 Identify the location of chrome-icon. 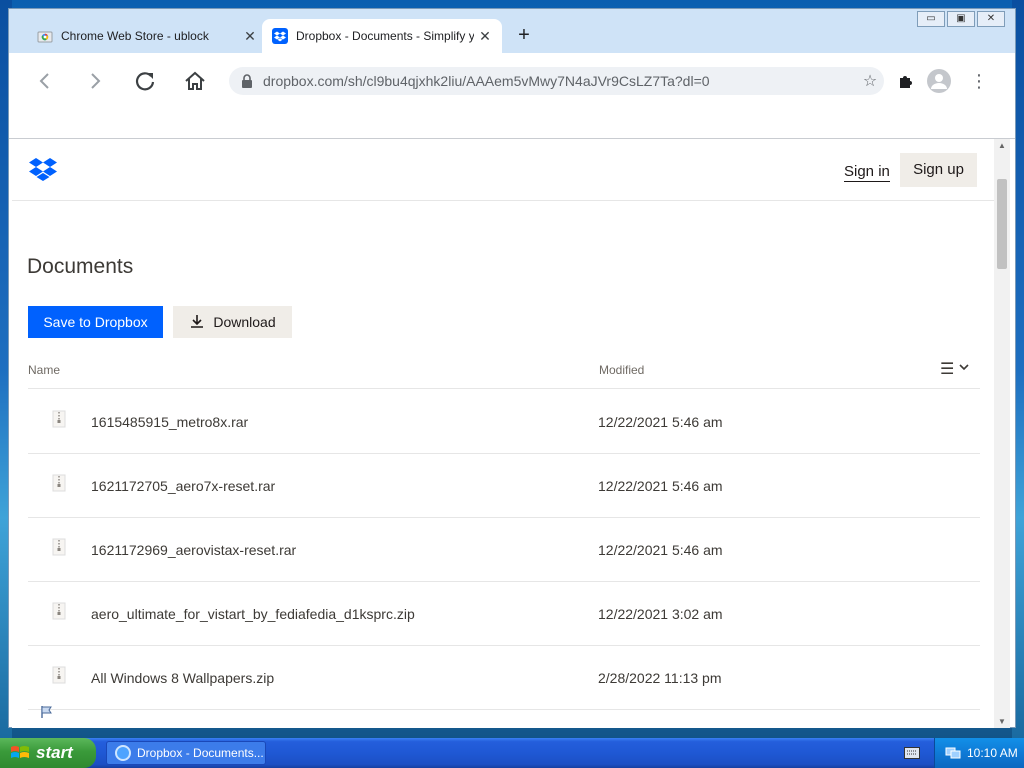
(123, 753).